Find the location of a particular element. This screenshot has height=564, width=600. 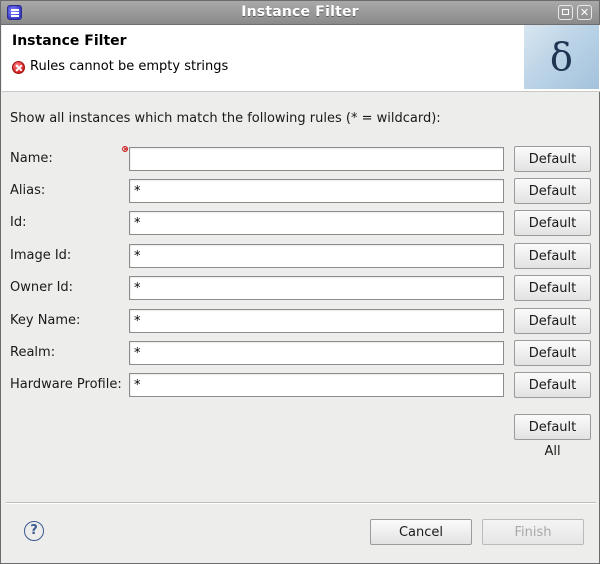

key-name-input is located at coordinates (316, 321).